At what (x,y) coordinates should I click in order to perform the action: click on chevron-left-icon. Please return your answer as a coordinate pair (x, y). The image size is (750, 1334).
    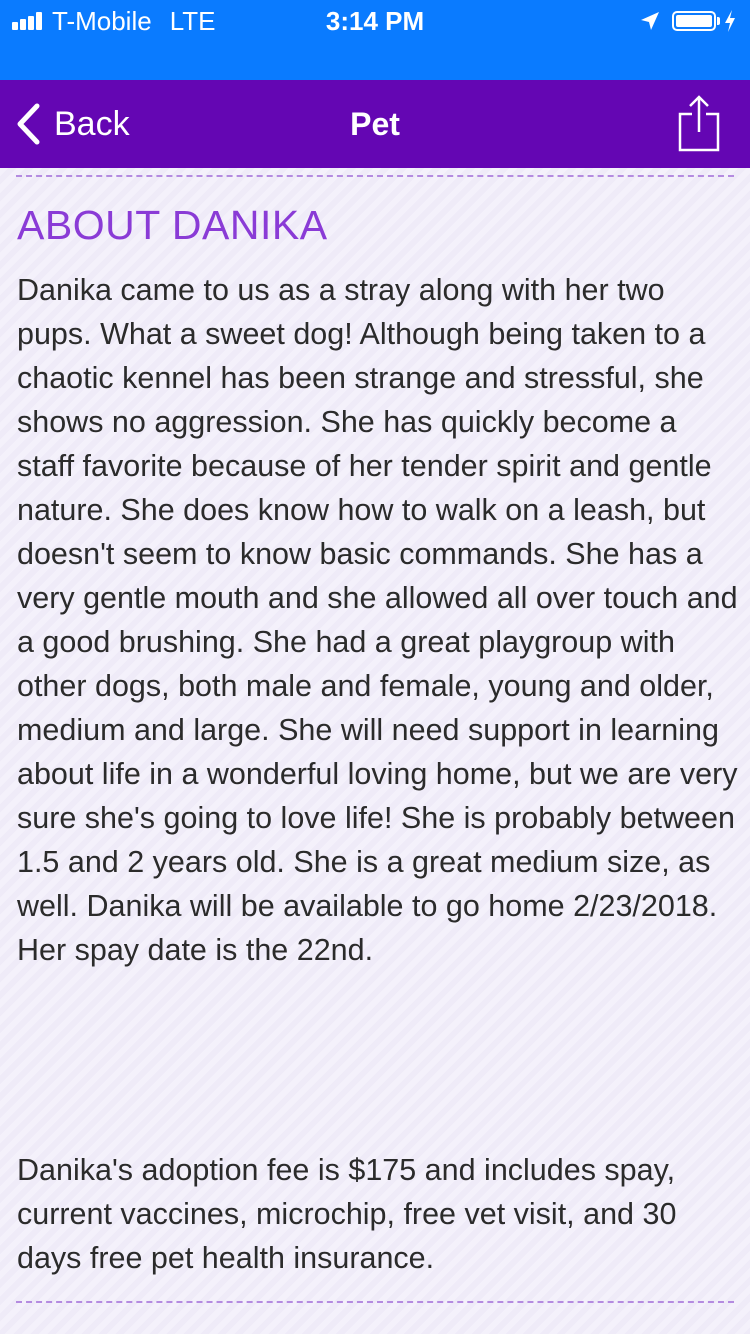
    Looking at the image, I should click on (28, 124).